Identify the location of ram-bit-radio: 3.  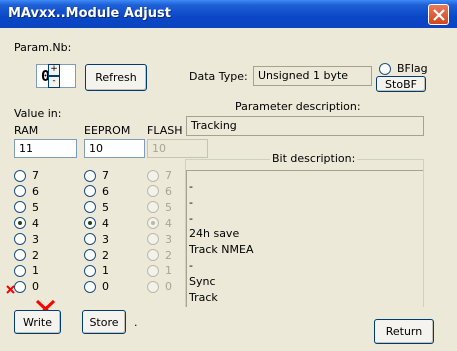
(26, 239).